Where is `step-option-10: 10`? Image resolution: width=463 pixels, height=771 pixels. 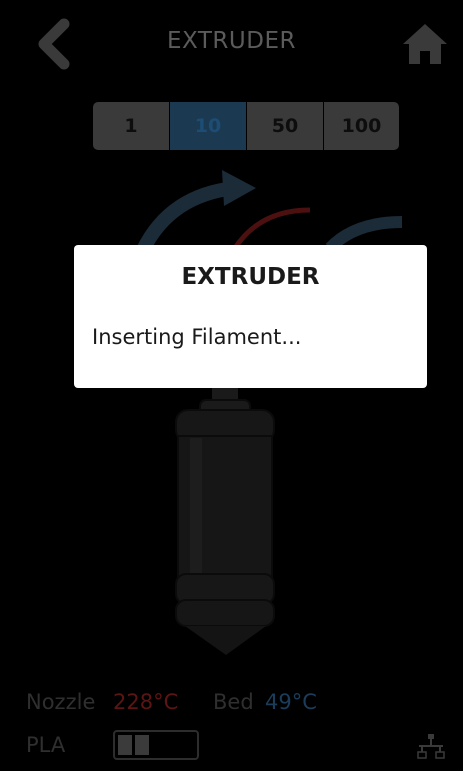
step-option-10: 10 is located at coordinates (208, 126).